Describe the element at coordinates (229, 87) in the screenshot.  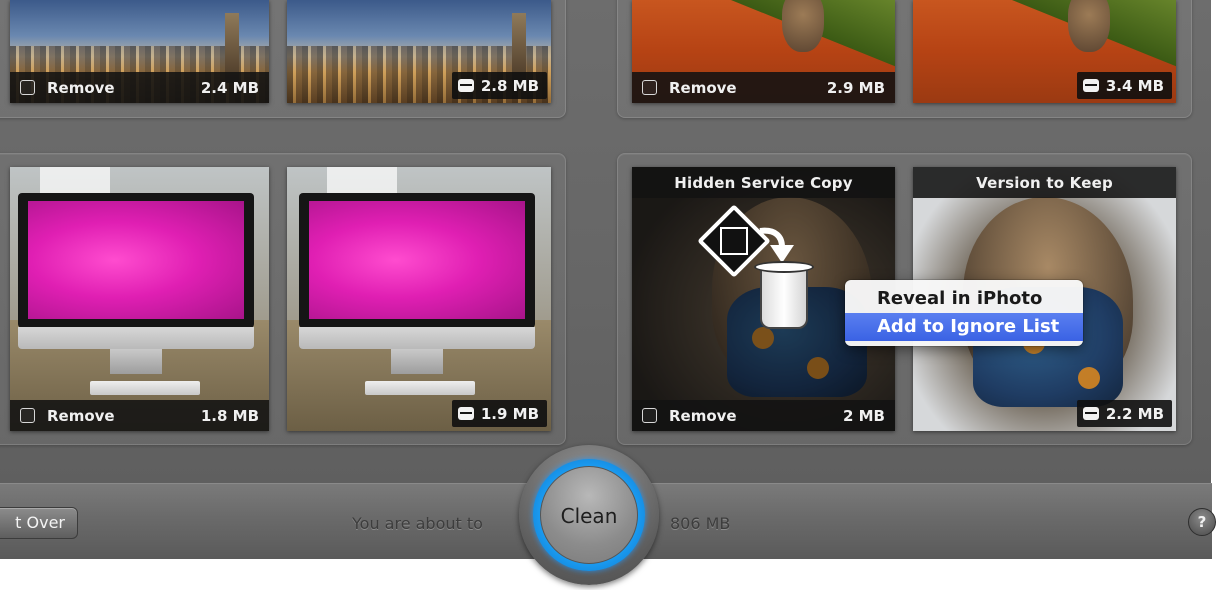
I see `file-size: 2.4 MB` at that location.